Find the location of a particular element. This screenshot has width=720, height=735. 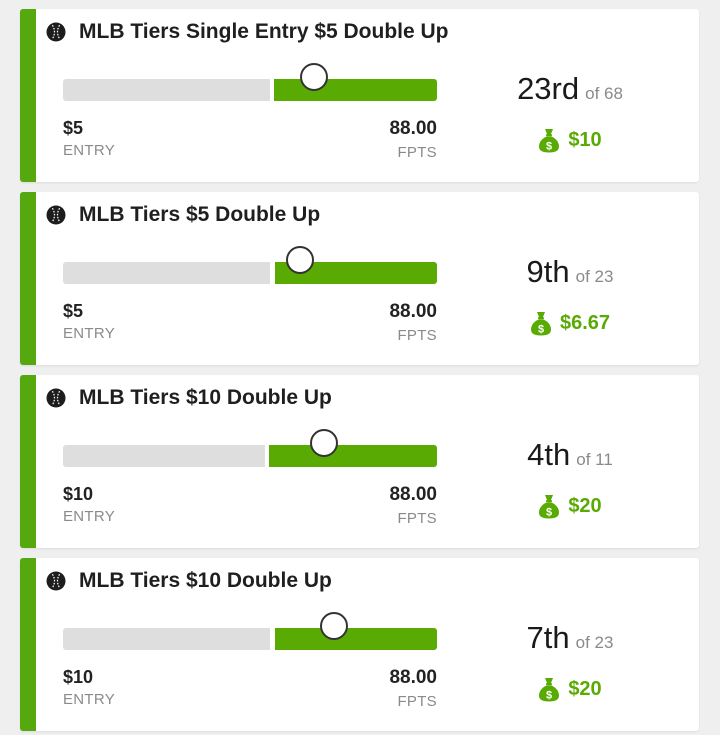

contest-title: MLB Tiers $5 Double Up is located at coordinates (200, 214).